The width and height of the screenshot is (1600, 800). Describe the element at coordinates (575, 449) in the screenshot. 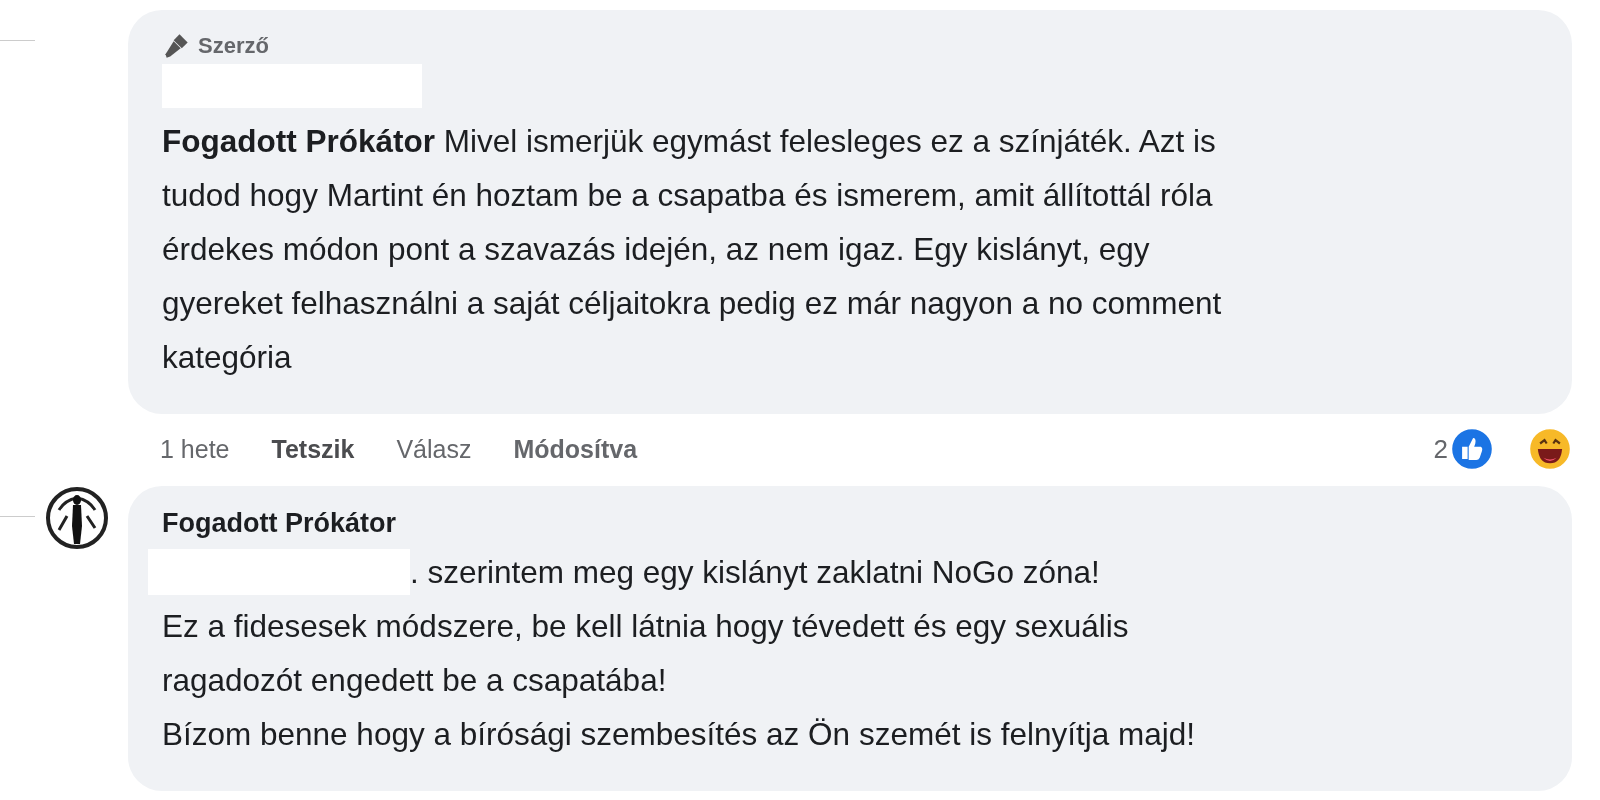

I see `edited-label: Módosítva` at that location.